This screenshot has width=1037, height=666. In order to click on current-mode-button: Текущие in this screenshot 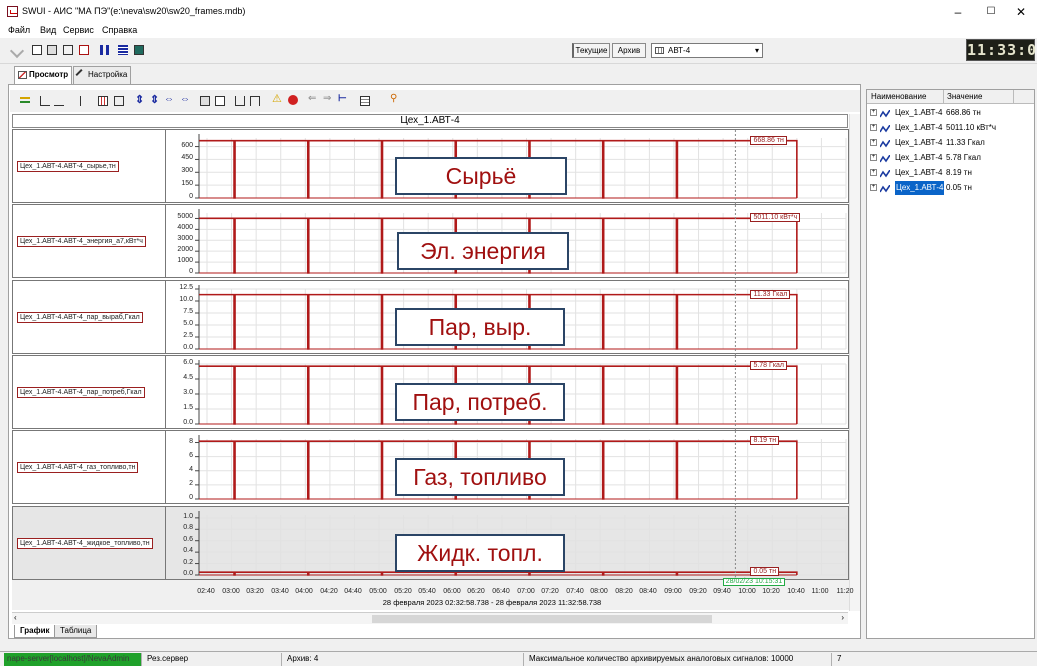, I will do `click(591, 50)`.